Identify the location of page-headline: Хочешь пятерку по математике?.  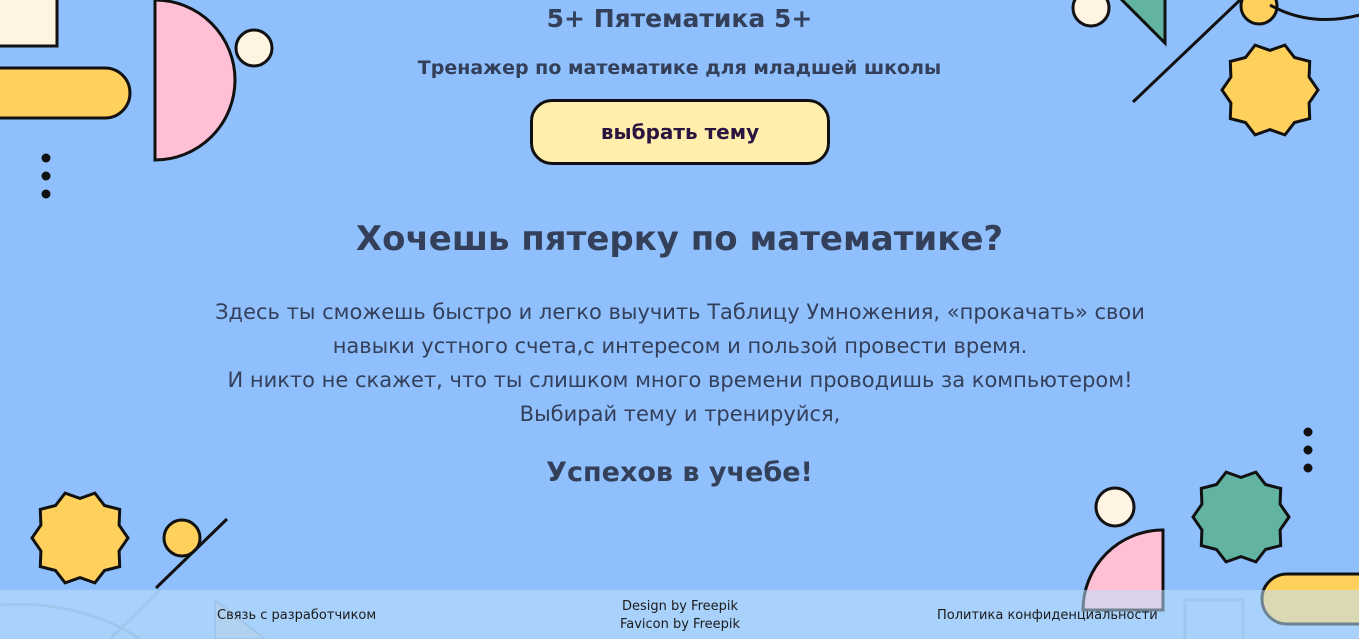
(679, 239).